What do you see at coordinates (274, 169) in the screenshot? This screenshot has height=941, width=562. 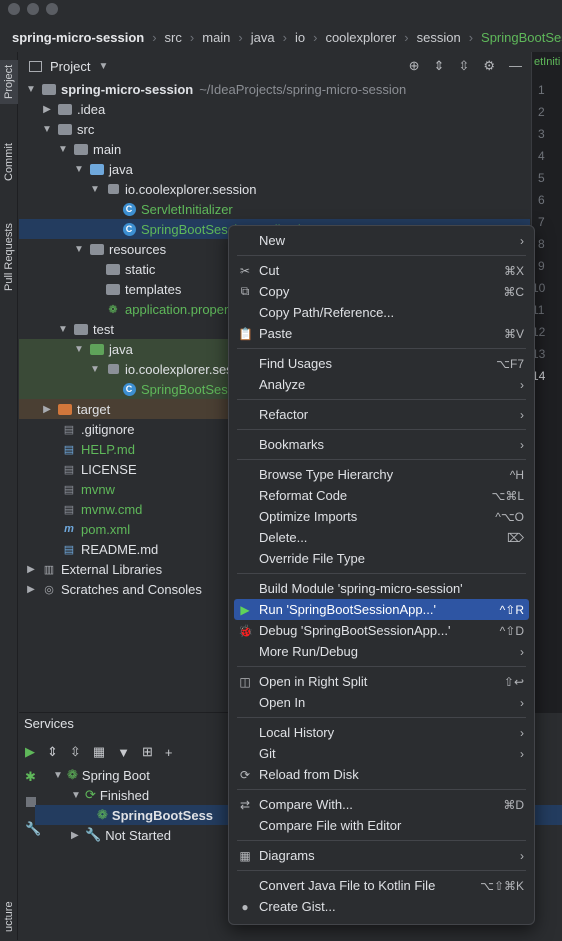 I see `tree-item: ▼ java` at bounding box center [274, 169].